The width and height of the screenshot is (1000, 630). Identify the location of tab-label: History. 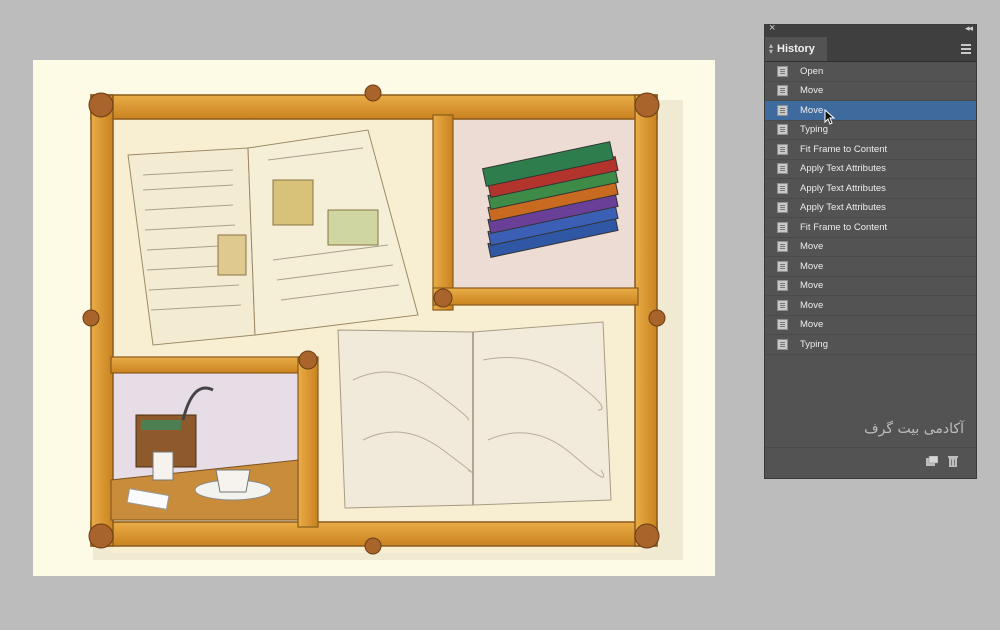
(796, 49).